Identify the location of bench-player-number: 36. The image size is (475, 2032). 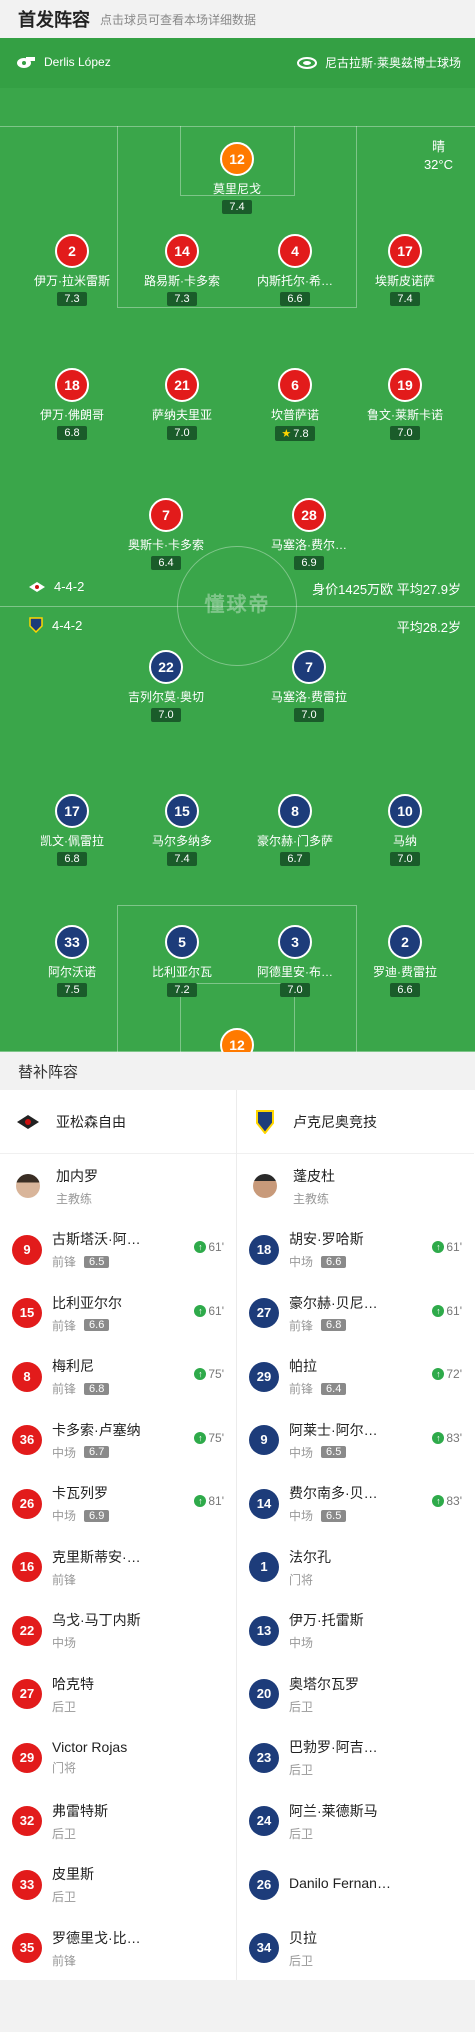
(27, 1440).